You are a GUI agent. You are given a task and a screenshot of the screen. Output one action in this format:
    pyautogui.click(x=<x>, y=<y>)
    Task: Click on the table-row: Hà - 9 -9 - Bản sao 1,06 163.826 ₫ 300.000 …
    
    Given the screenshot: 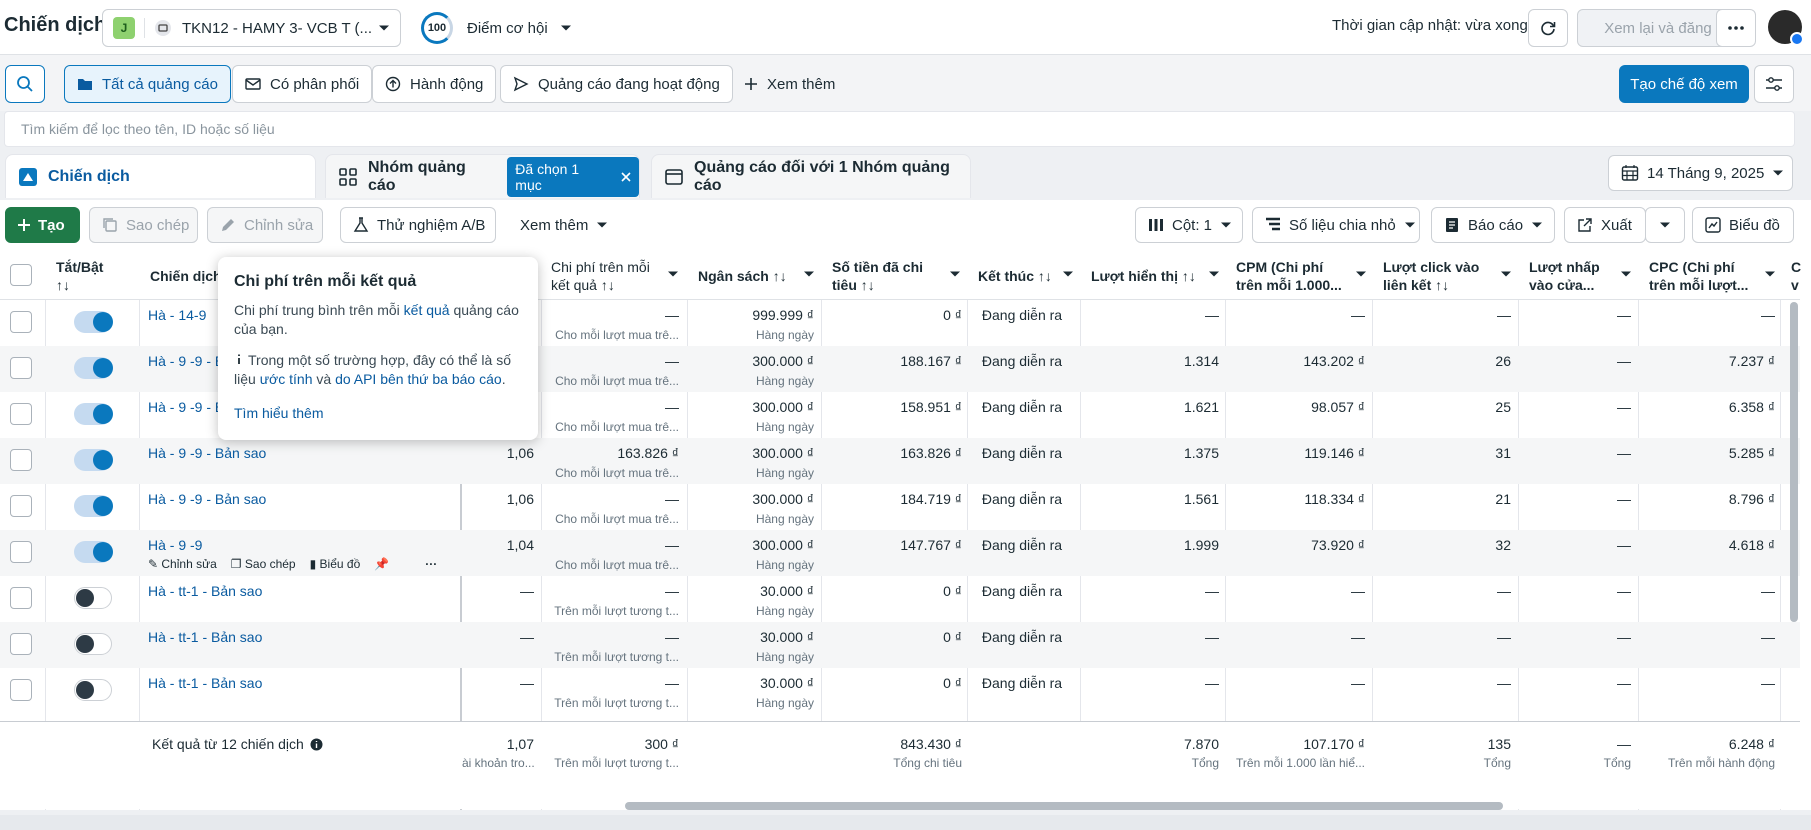 What is the action you would take?
    pyautogui.click(x=900, y=461)
    